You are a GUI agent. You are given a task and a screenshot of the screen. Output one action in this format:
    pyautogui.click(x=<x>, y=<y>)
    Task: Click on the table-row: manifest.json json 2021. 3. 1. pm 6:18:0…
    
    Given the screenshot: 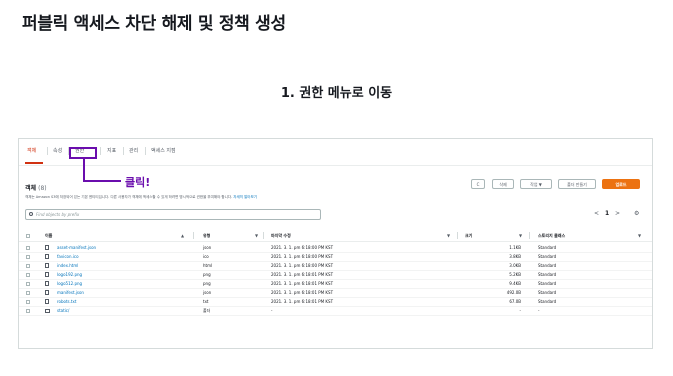 What is the action you would take?
    pyautogui.click(x=335, y=293)
    